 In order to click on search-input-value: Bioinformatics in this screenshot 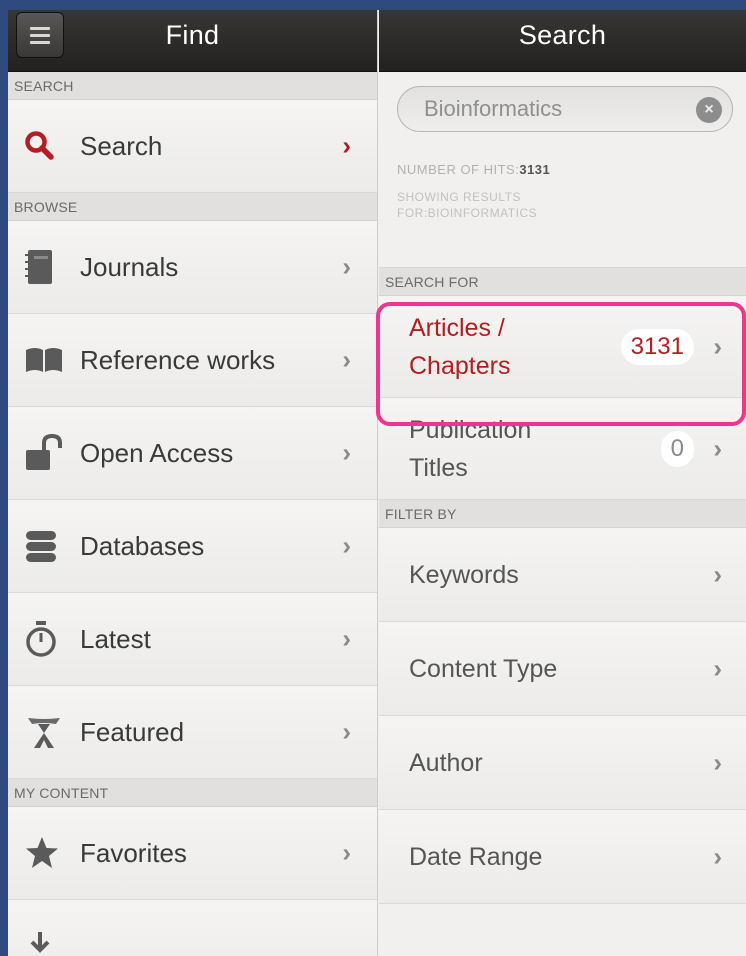, I will do `click(493, 108)`.